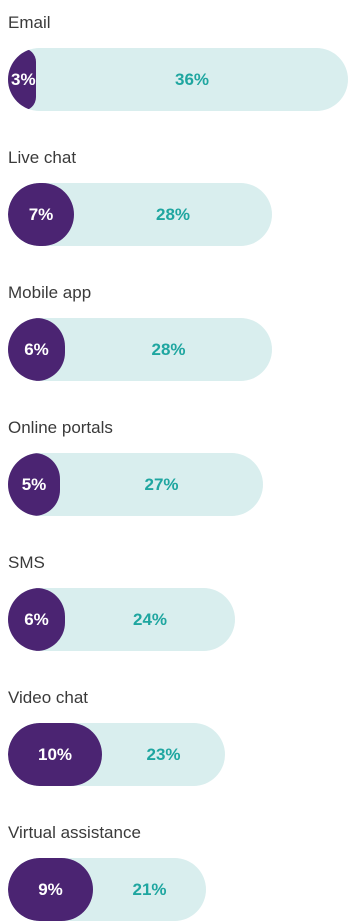  I want to click on outer-bar: 6% 24%, so click(121, 619).